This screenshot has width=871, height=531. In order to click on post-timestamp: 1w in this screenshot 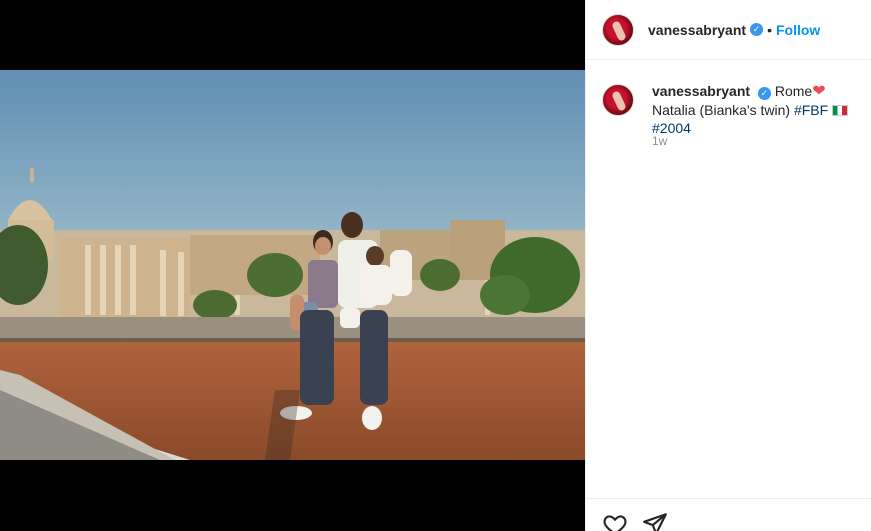, I will do `click(659, 141)`.